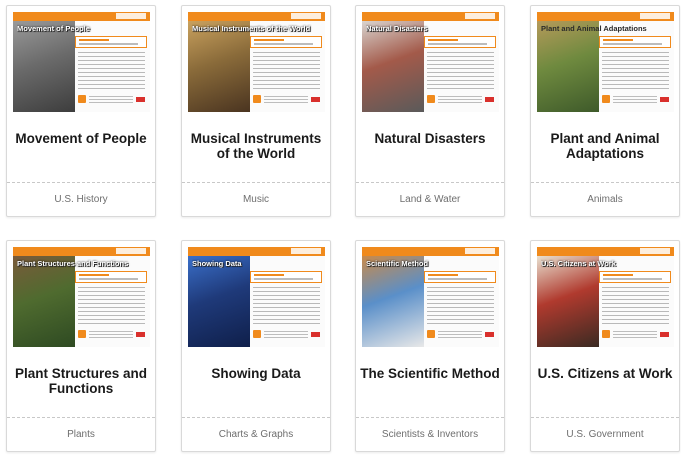 The image size is (681, 458). I want to click on thumbnail-page: Scientific Method, so click(430, 297).